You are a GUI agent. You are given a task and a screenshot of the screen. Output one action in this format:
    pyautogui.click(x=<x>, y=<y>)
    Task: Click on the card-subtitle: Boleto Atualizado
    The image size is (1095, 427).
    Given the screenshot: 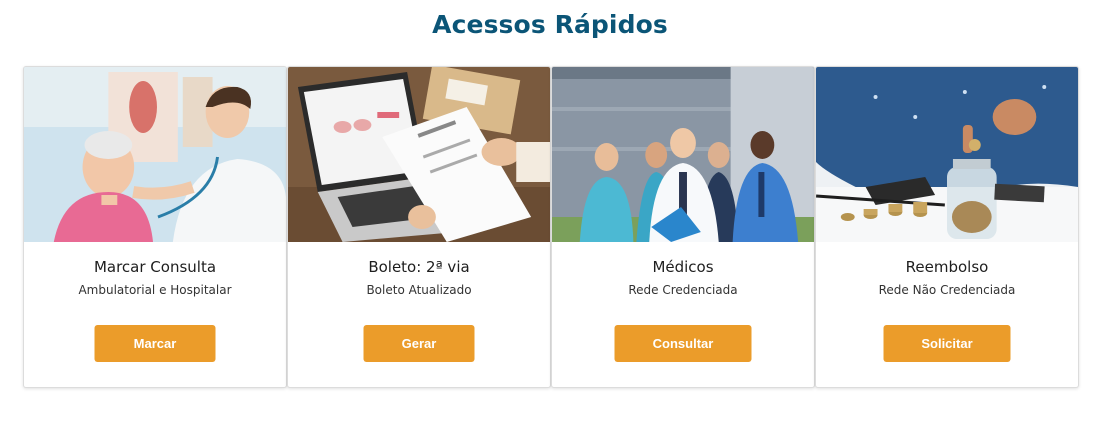 What is the action you would take?
    pyautogui.click(x=419, y=290)
    